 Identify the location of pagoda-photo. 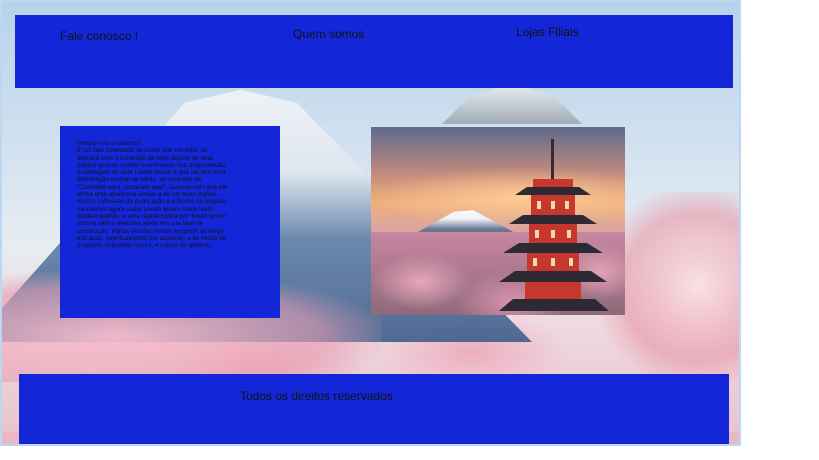
(498, 221).